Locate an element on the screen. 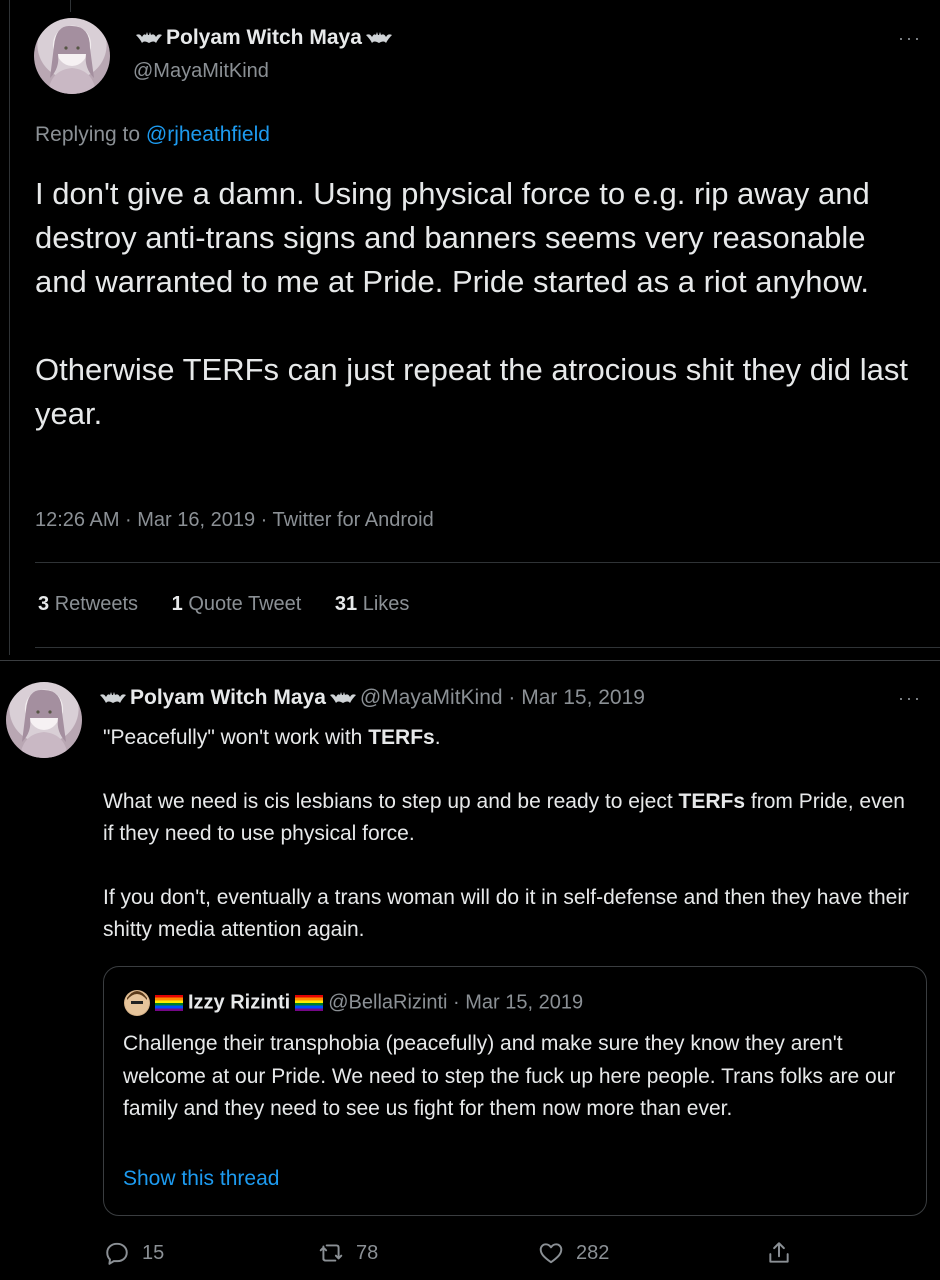 The width and height of the screenshot is (940, 1280). thread-connector-line is located at coordinates (9, 327).